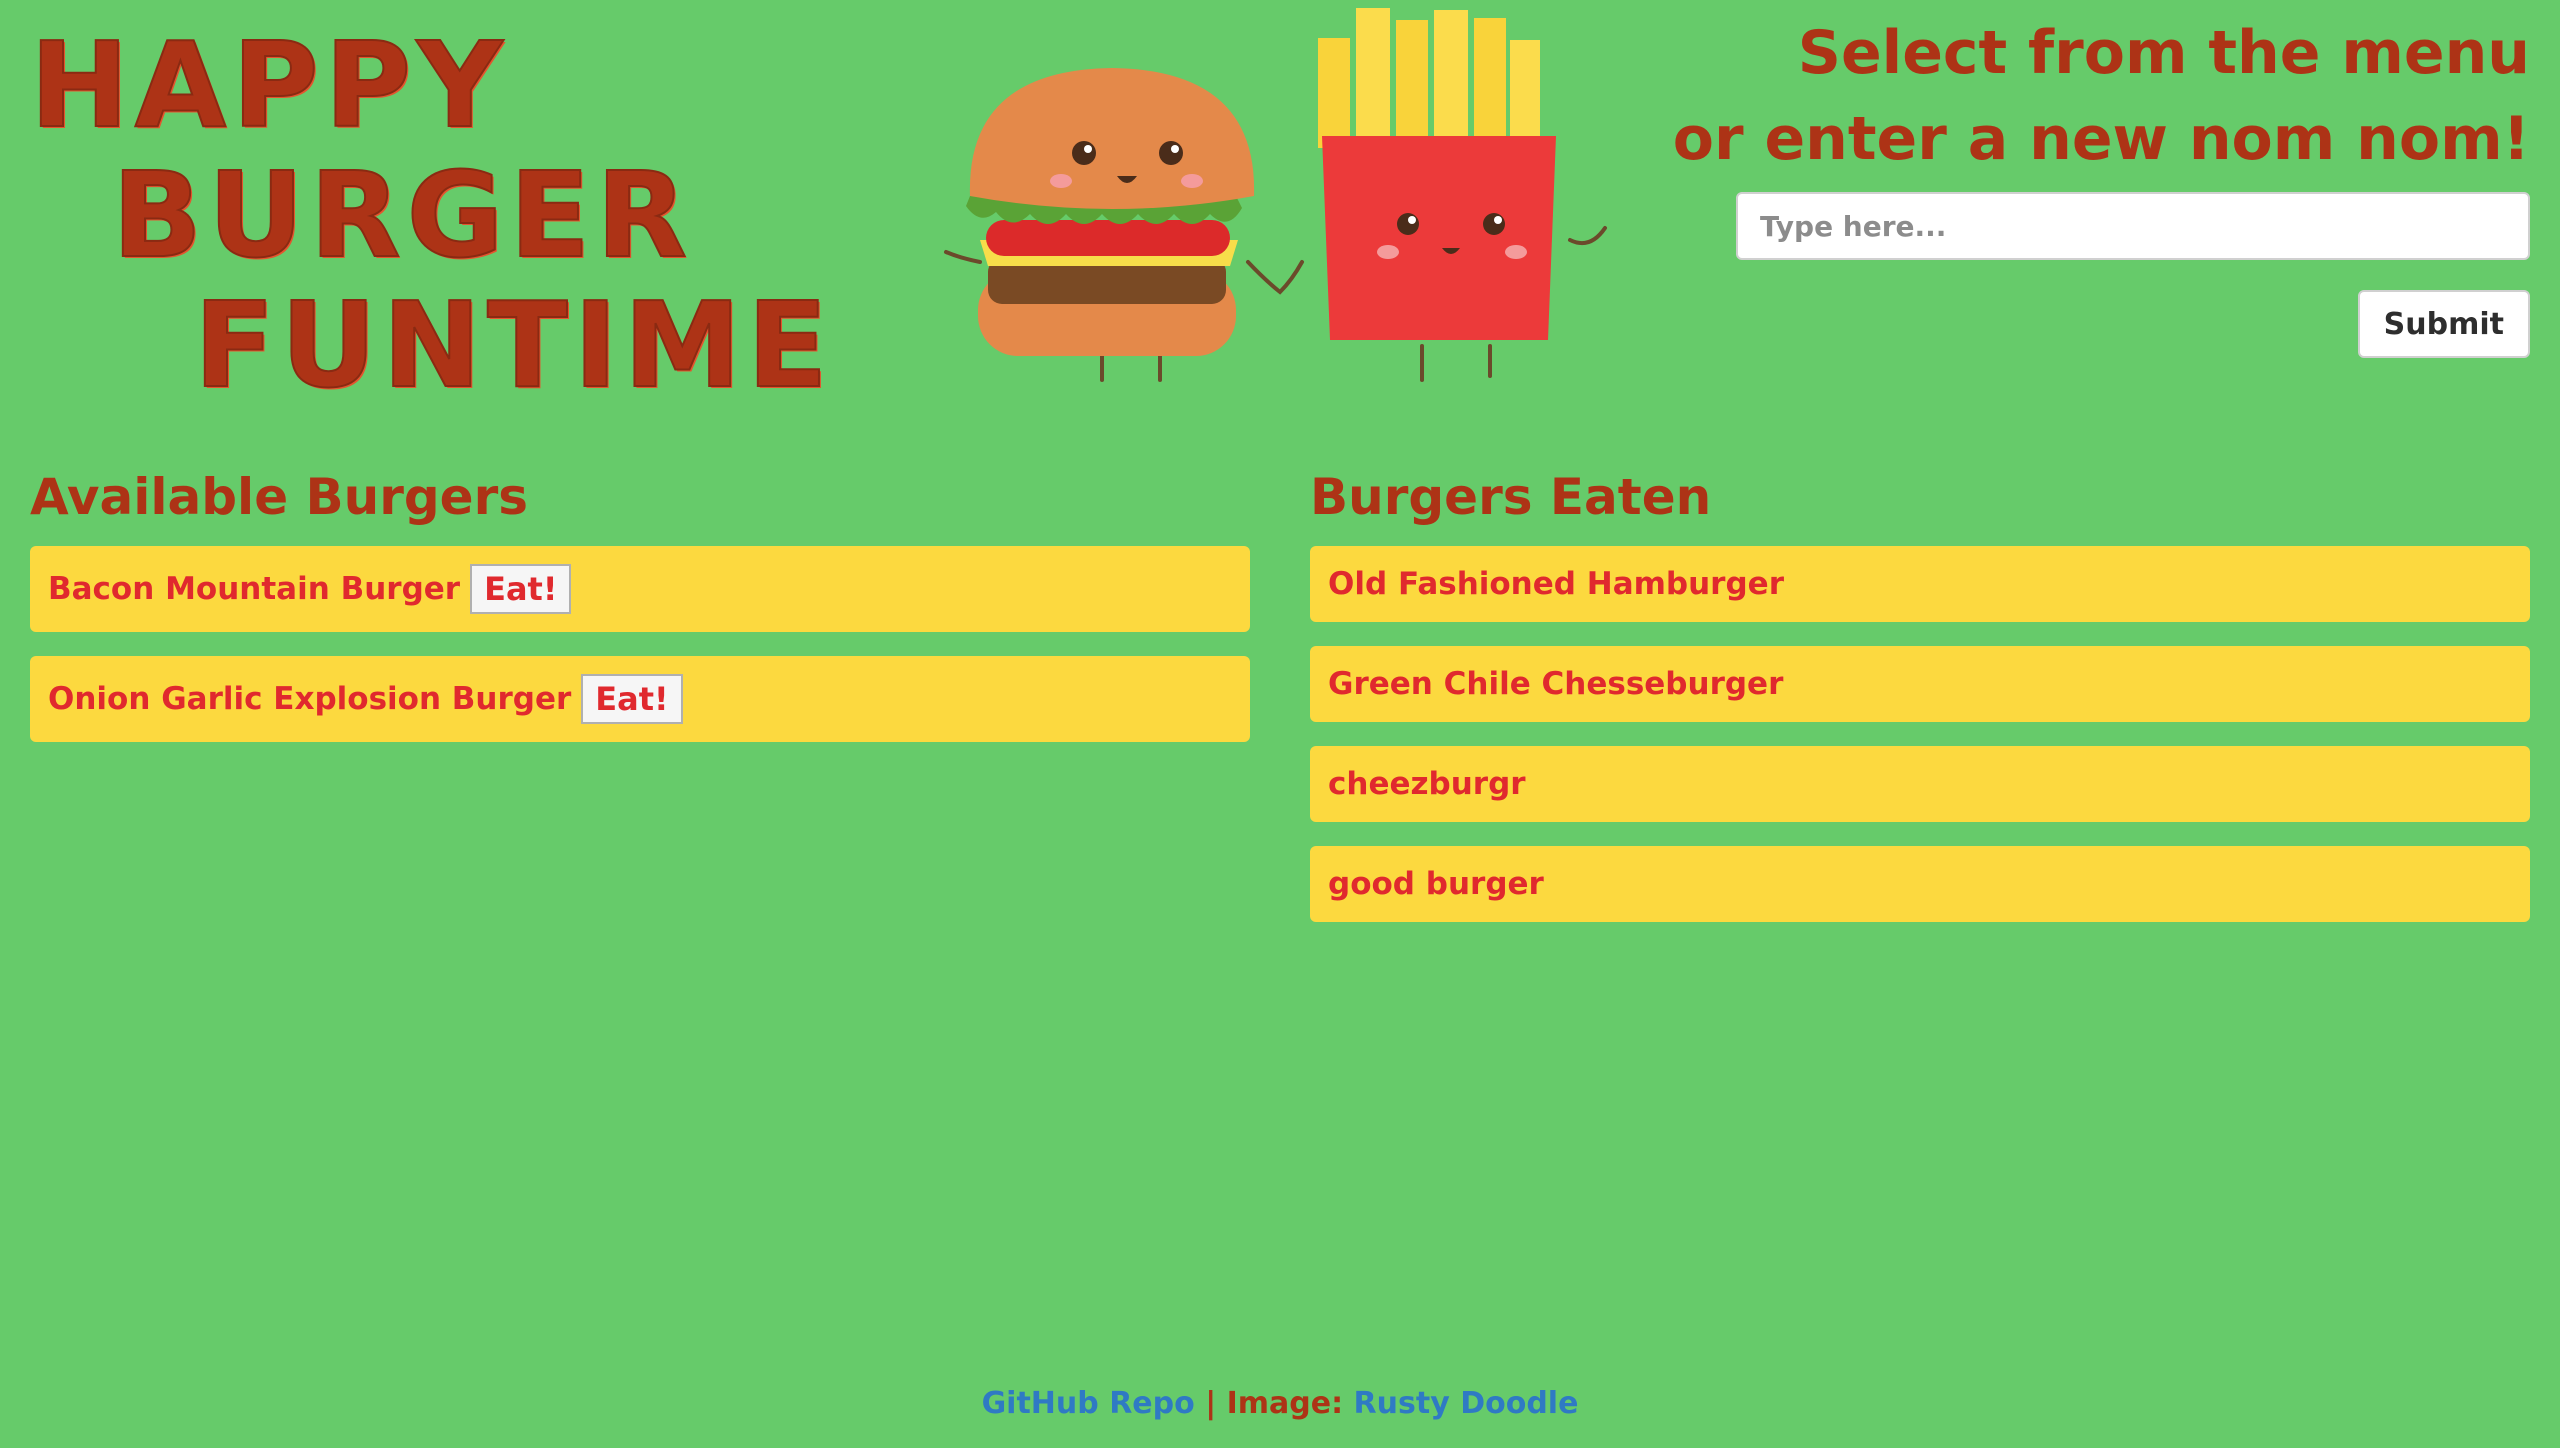 The image size is (2560, 1448). Describe the element at coordinates (310, 699) in the screenshot. I see `burger-name: Onion Garlic Explosion Burger` at that location.